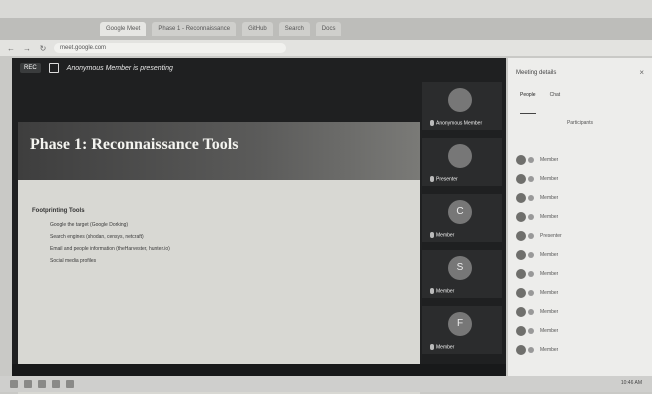  What do you see at coordinates (134, 144) in the screenshot?
I see `slide-title: Phase 1: Reconnaissance Tools` at bounding box center [134, 144].